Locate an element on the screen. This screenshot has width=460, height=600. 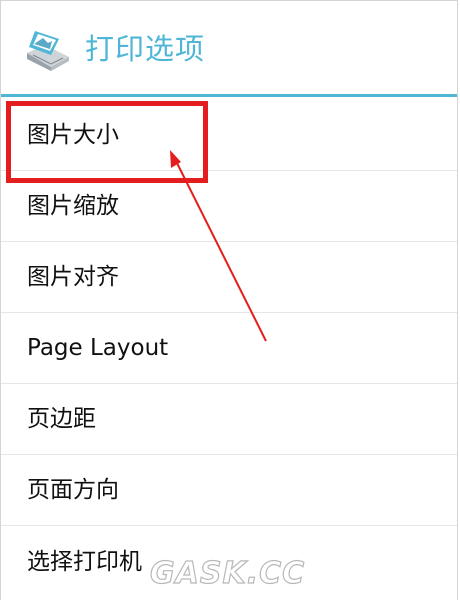
menu-item-label: Page Layout is located at coordinates (98, 348).